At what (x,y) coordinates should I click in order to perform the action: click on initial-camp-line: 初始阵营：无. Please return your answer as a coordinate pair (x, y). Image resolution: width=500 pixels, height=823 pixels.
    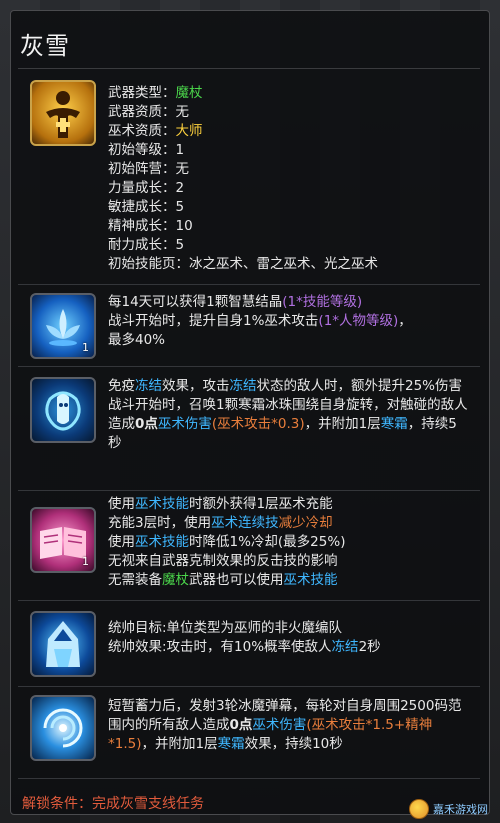
    Looking at the image, I should click on (288, 169).